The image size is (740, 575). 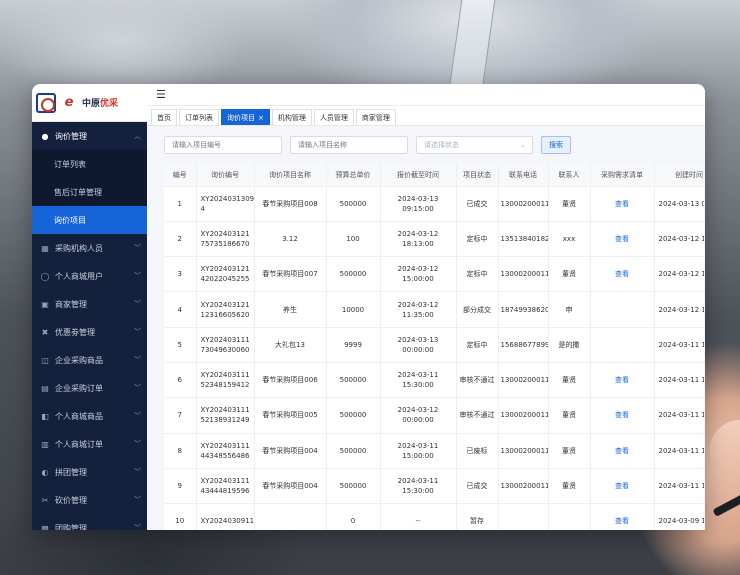 I want to click on sidebar-item-6: ▤ 企业采购订单 ﹀, so click(x=89, y=388).